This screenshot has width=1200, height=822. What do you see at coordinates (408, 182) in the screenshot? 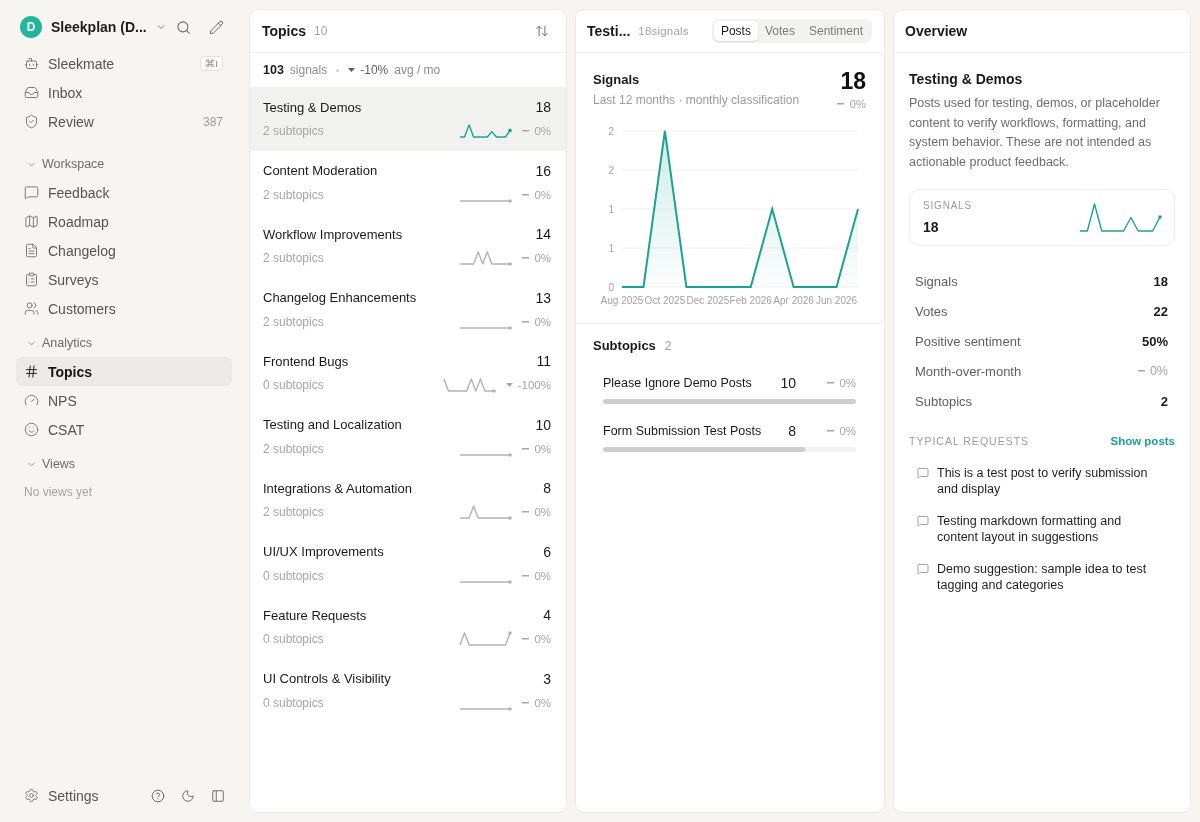
I see `topic-row: Content Moderation 16 2 subtopics 0%` at bounding box center [408, 182].